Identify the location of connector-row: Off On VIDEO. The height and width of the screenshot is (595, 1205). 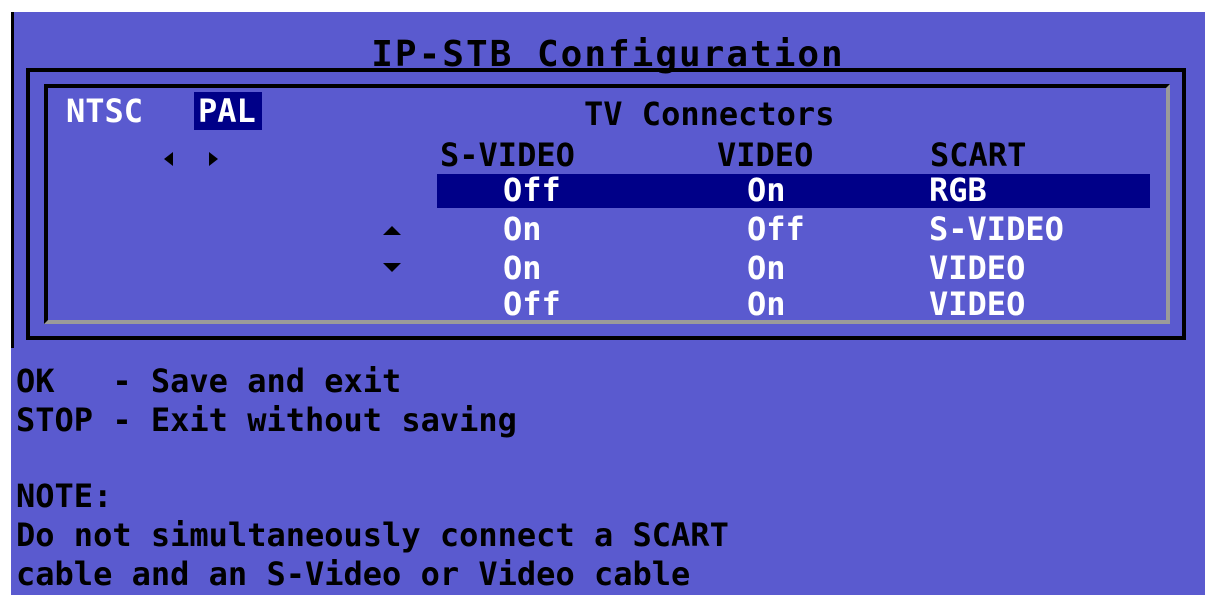
(793, 304).